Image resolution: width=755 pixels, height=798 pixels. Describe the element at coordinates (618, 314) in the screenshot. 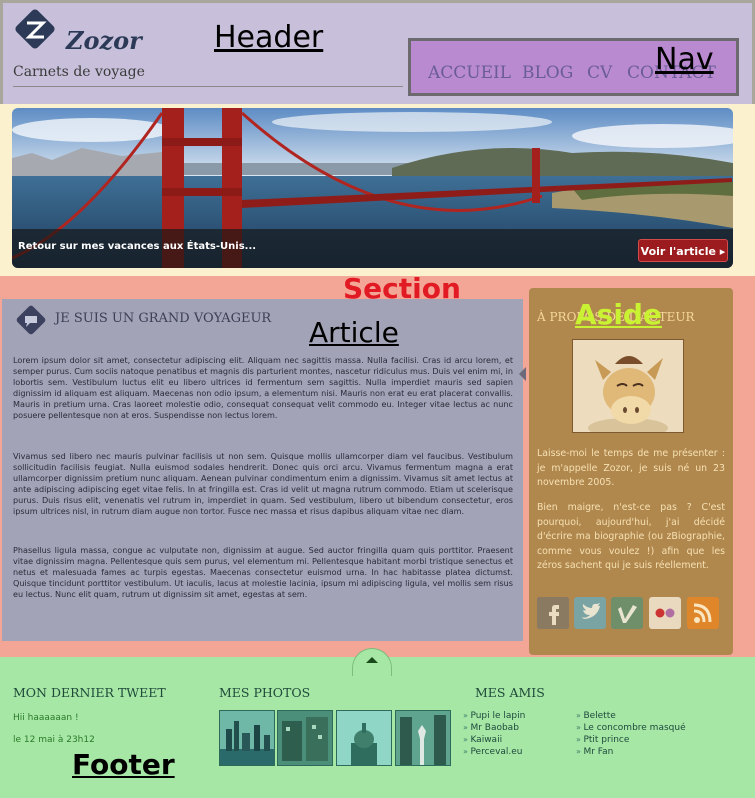

I see `aside-annotation: Aside` at that location.